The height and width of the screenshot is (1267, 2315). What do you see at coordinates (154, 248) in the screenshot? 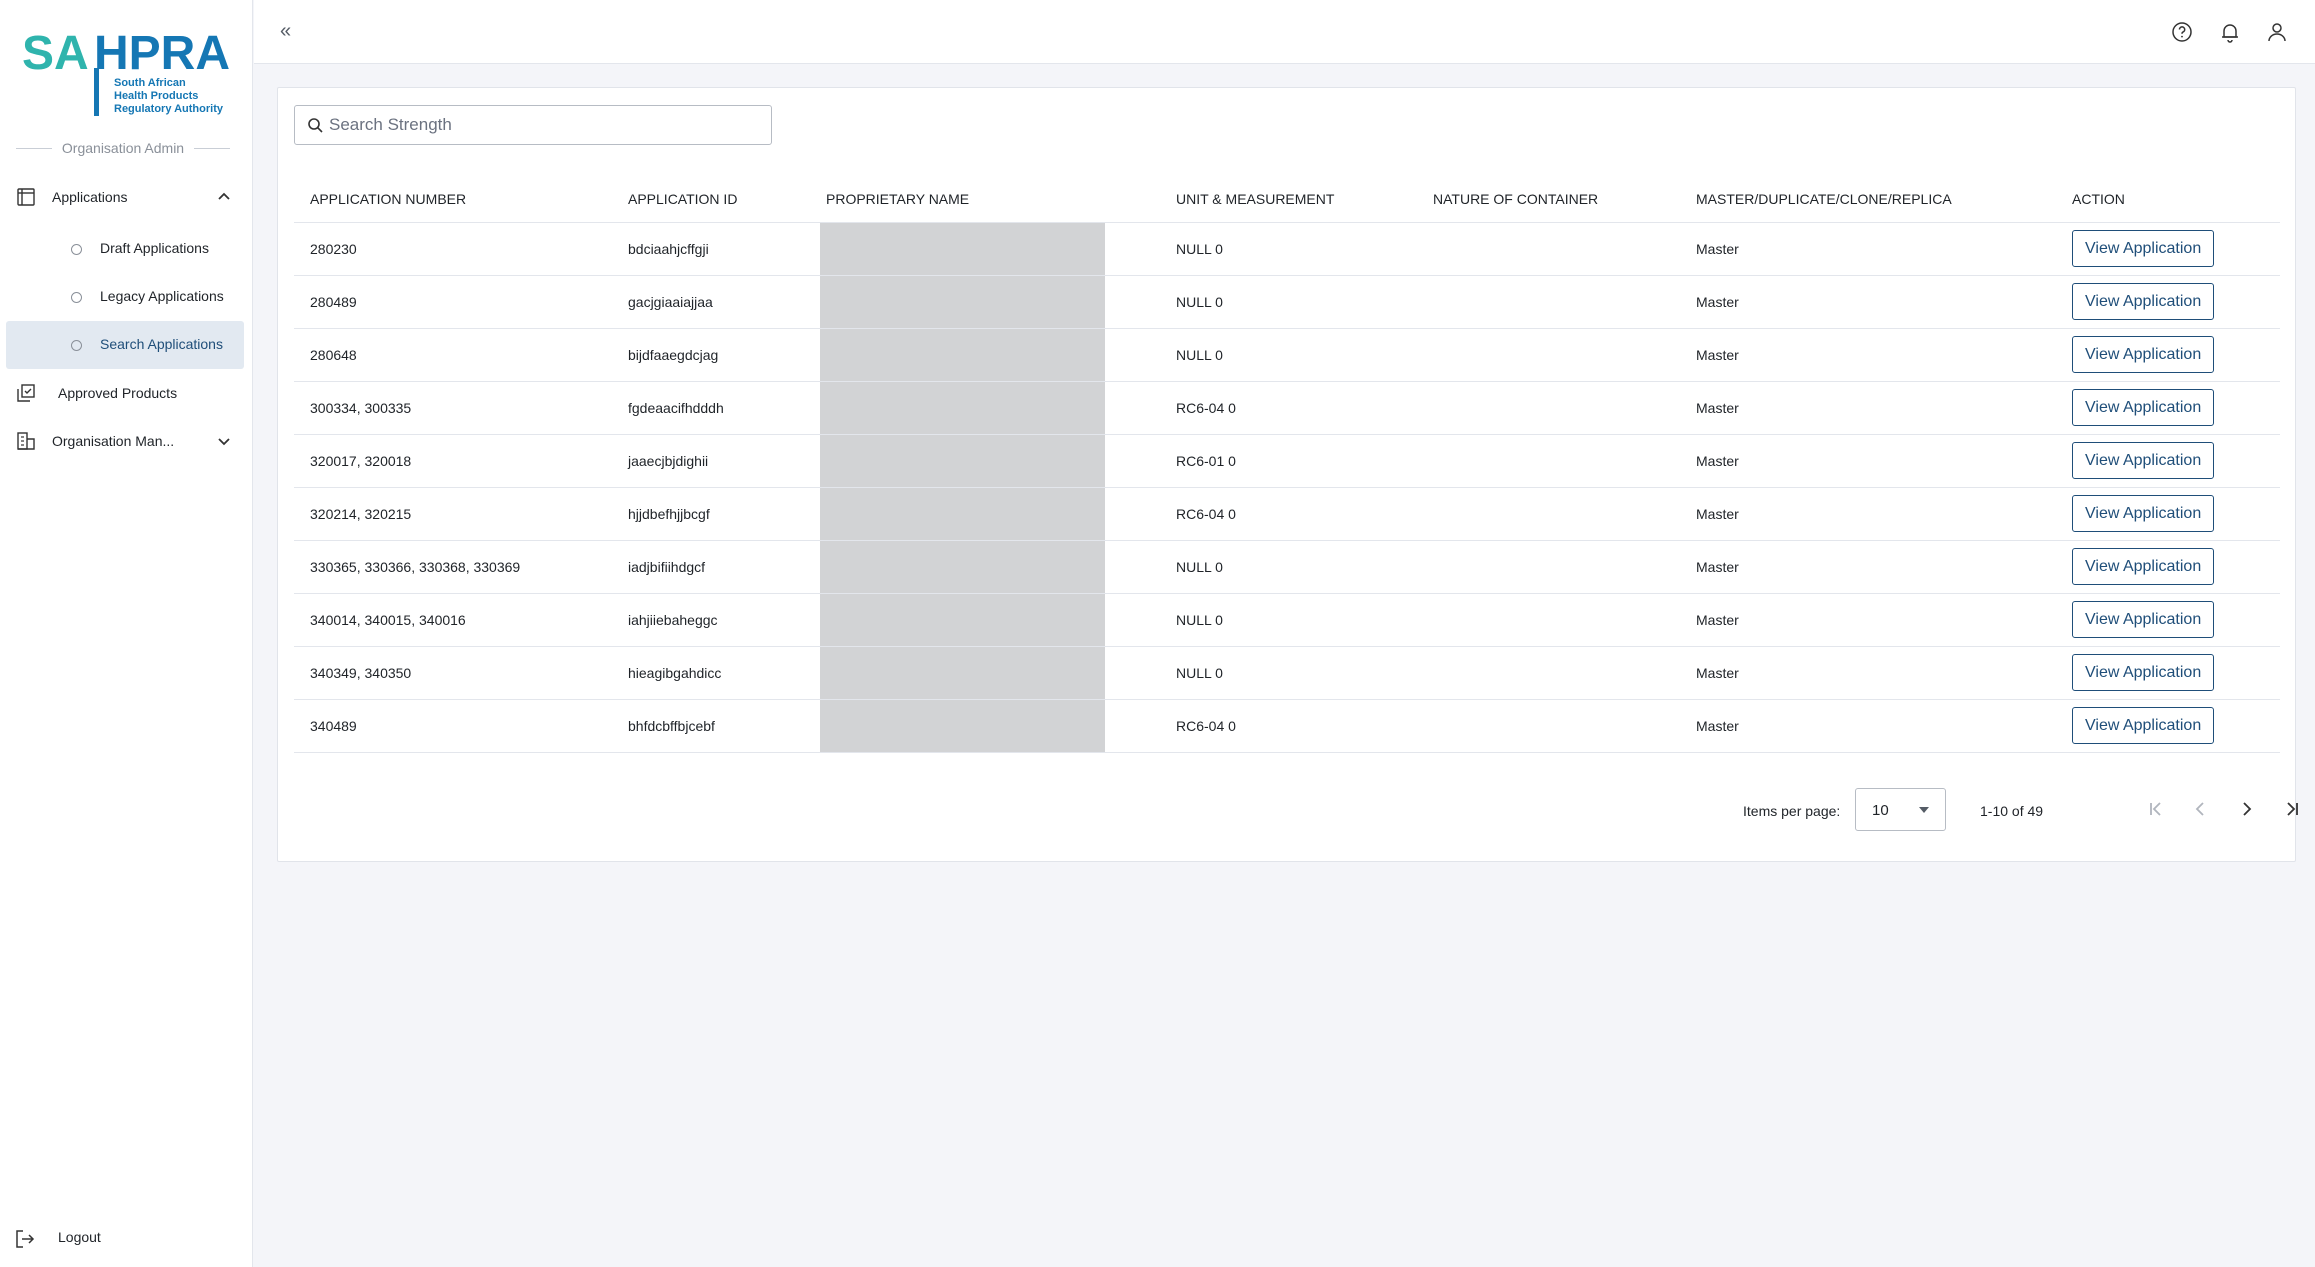
I see `sidebar-item-label: Draft Applications` at bounding box center [154, 248].